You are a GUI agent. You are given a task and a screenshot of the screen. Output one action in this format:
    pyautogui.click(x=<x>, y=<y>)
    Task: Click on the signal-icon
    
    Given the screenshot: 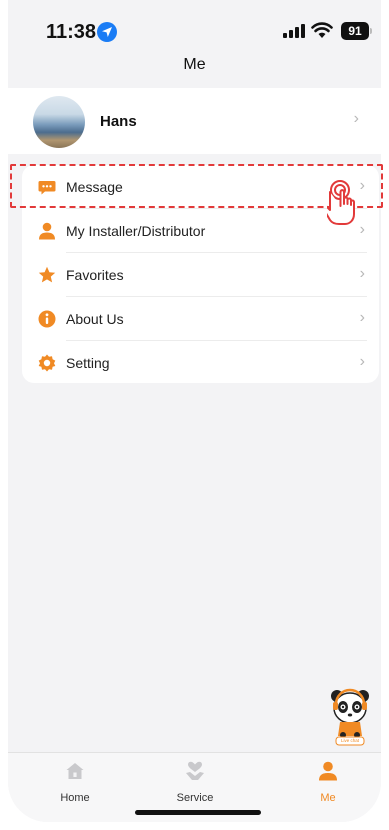 What is the action you would take?
    pyautogui.click(x=294, y=31)
    